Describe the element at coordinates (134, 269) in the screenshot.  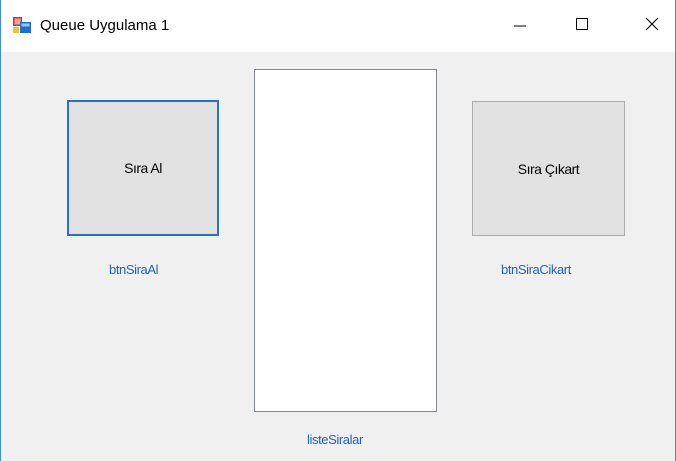
I see `btn-sira-al-name-label: btnSiraAl` at that location.